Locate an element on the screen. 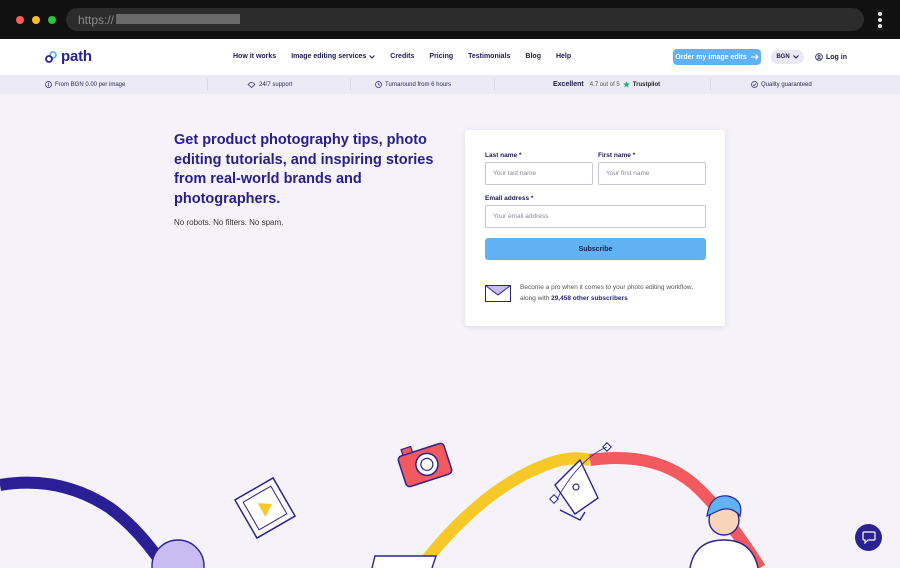 This screenshot has height=568, width=900. navy-curve is located at coordinates (85, 522).